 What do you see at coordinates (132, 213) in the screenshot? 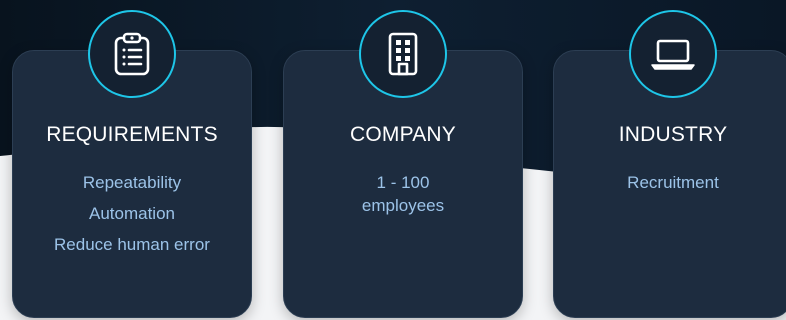
I see `list-item: Automation` at bounding box center [132, 213].